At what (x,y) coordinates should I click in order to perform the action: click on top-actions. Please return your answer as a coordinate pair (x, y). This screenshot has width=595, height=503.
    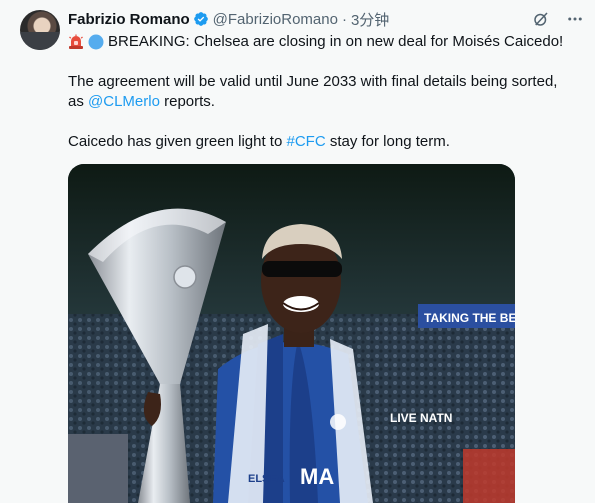
    Looking at the image, I should click on (558, 19).